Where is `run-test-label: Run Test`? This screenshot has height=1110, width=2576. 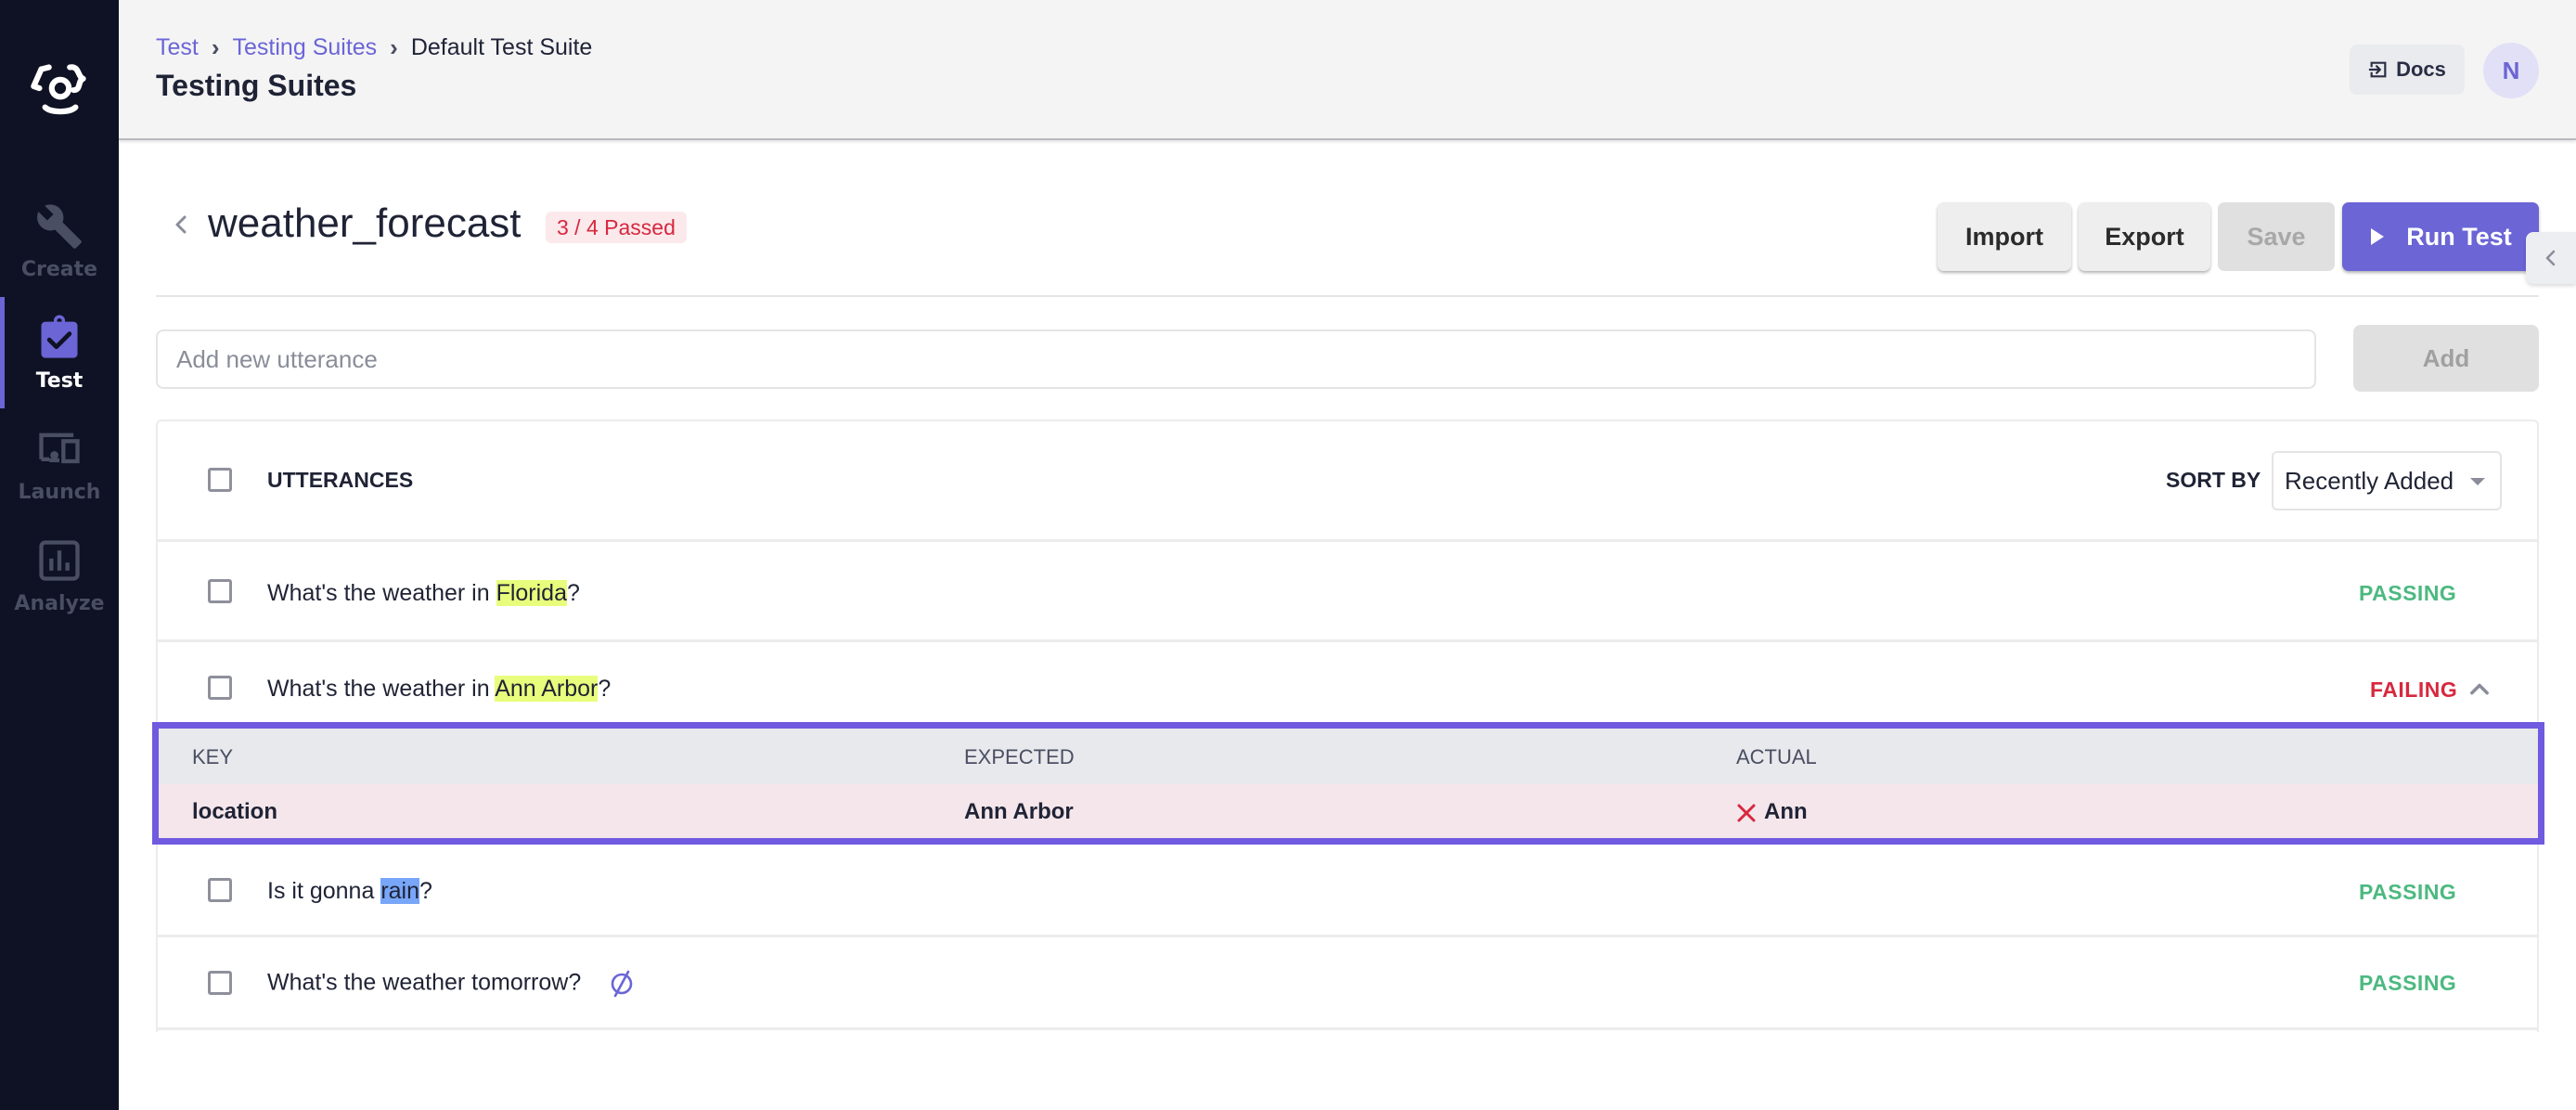
run-test-label: Run Test is located at coordinates (2459, 237).